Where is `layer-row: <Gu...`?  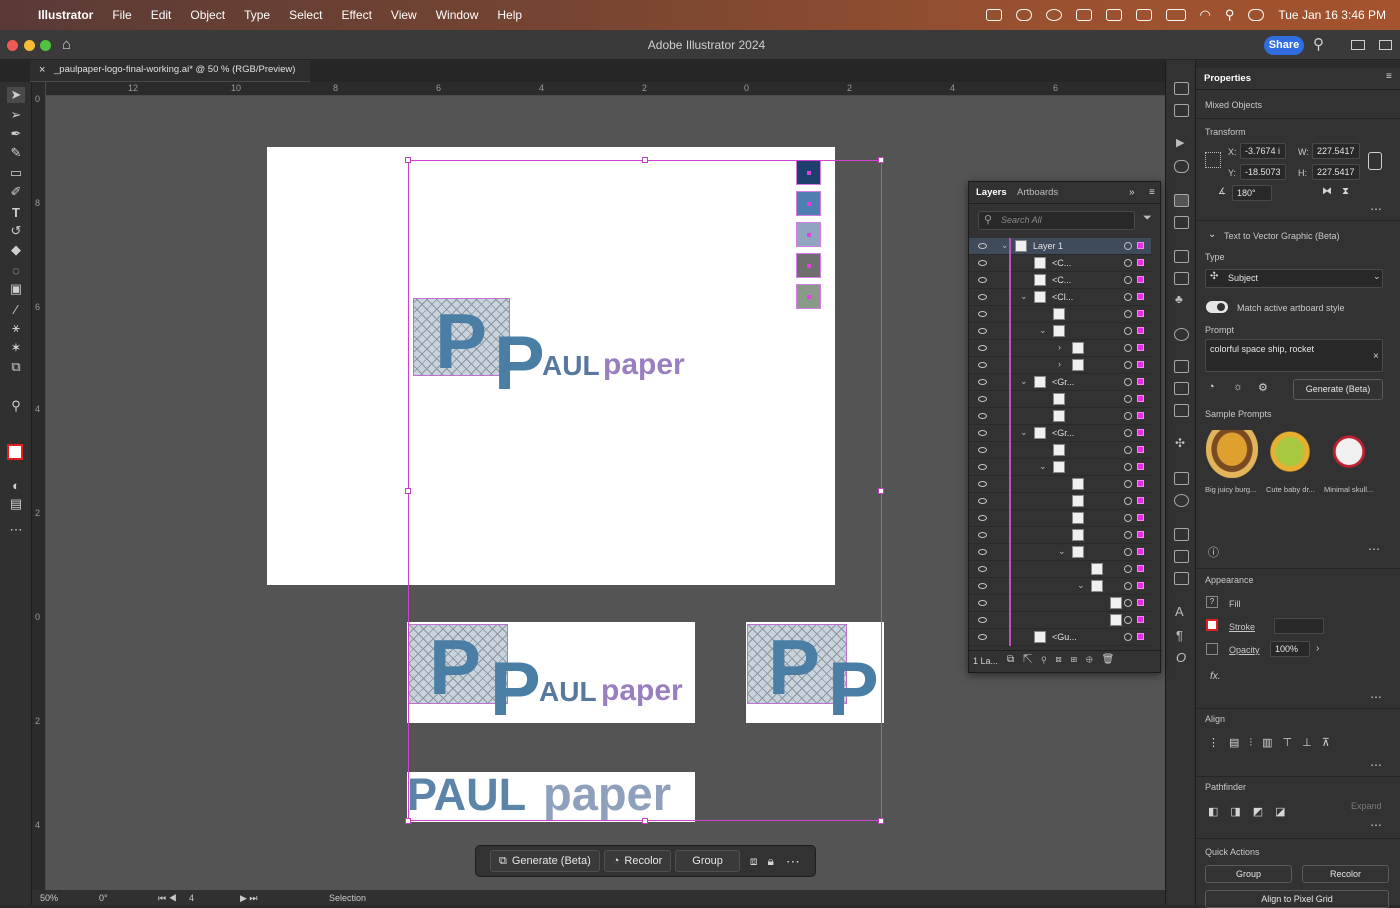
layer-row: <Gu... is located at coordinates (1060, 637).